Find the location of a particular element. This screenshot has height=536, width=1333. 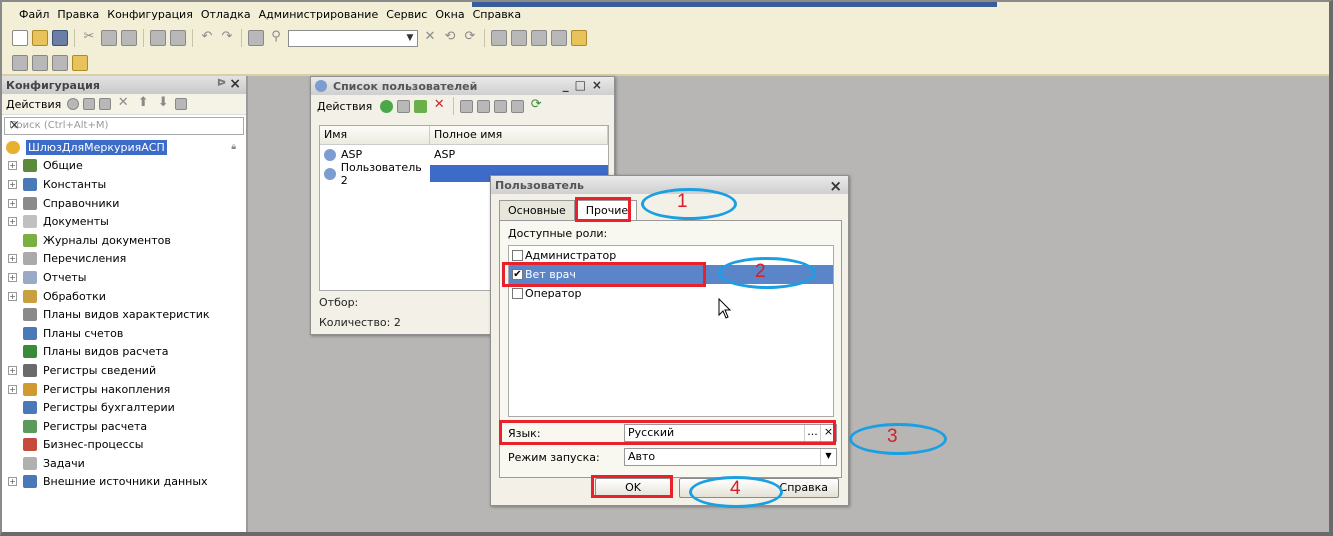

tree-item: Журналы документов is located at coordinates (124, 240).